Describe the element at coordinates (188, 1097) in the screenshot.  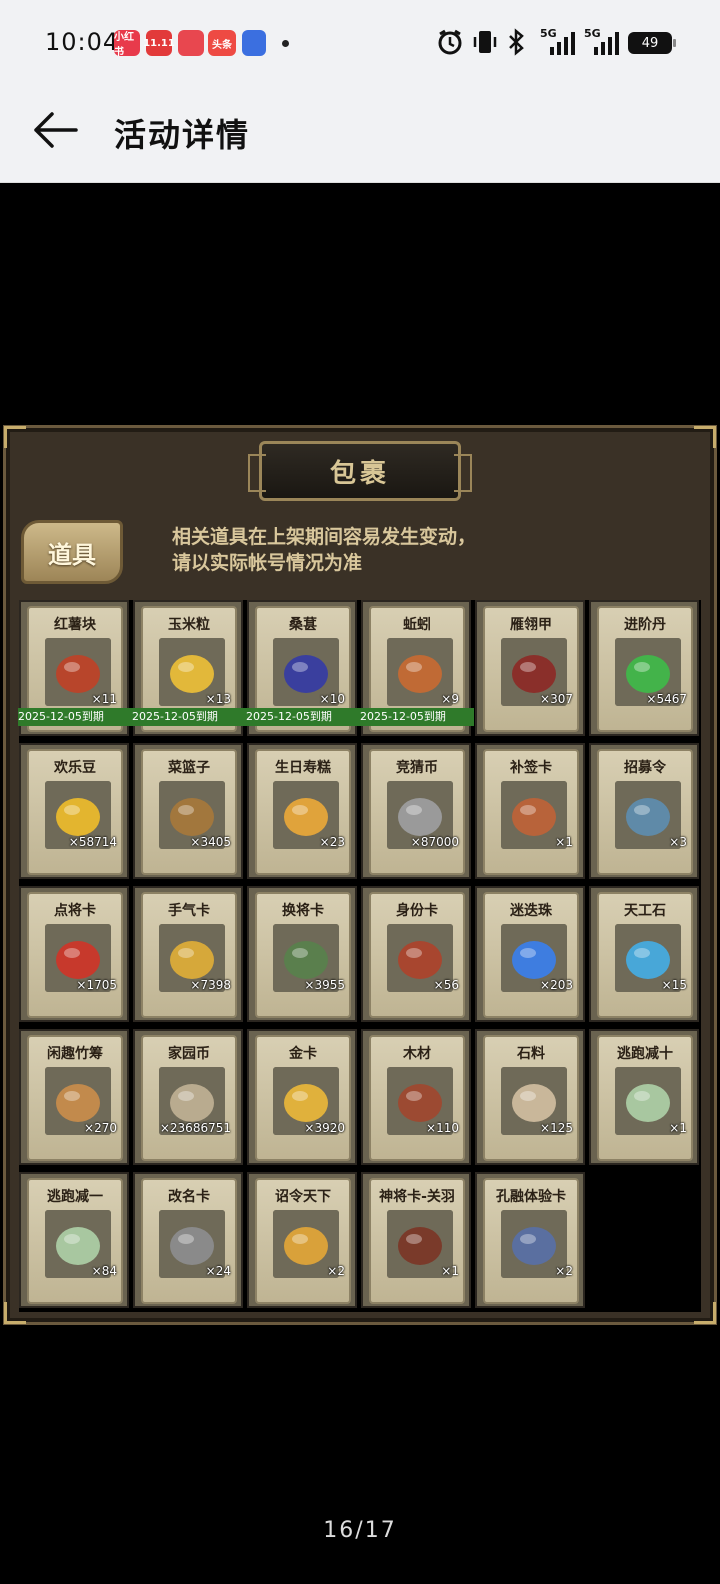
I see `item-slot: 家园币 ×23686751` at that location.